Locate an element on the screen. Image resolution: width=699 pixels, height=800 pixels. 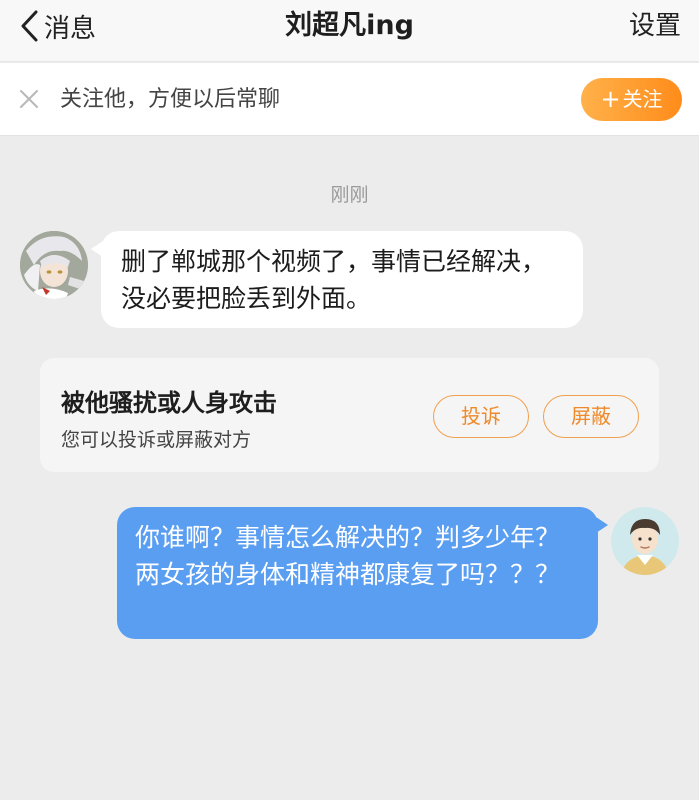
incoming-message-bubble: 删了郸城那个视频了，事情已经解决，没必要把脸丢到外面。 is located at coordinates (337, 279).